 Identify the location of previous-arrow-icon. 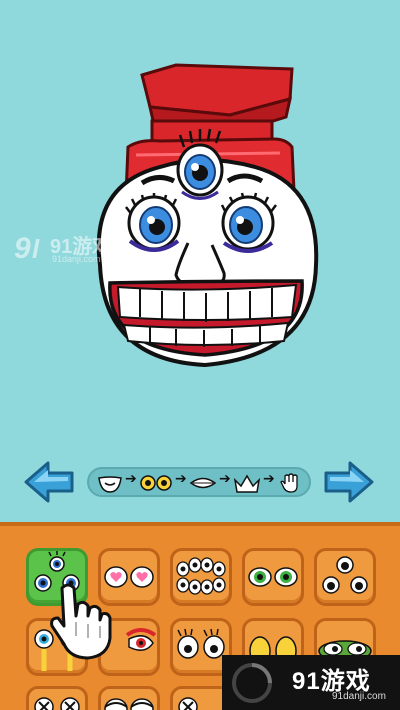
(50, 482).